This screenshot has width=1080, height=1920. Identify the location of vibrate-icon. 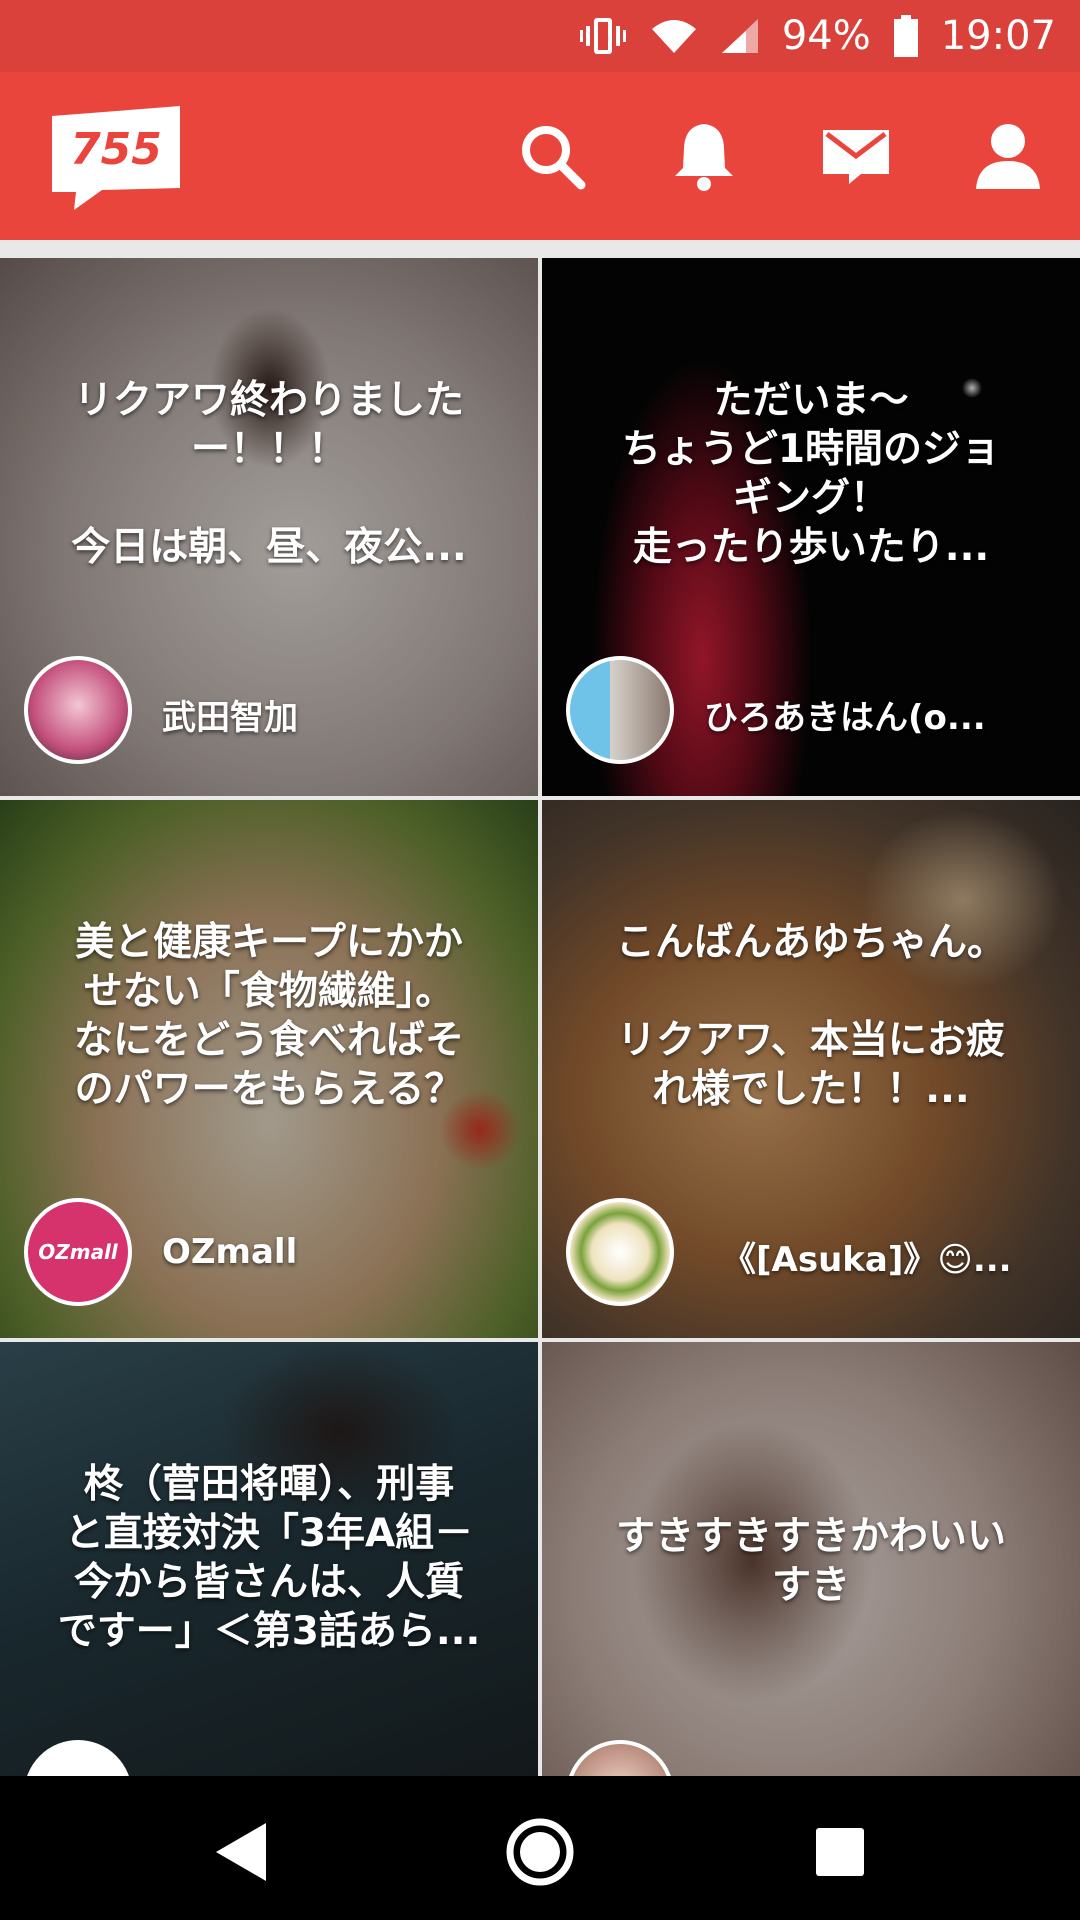
(603, 36).